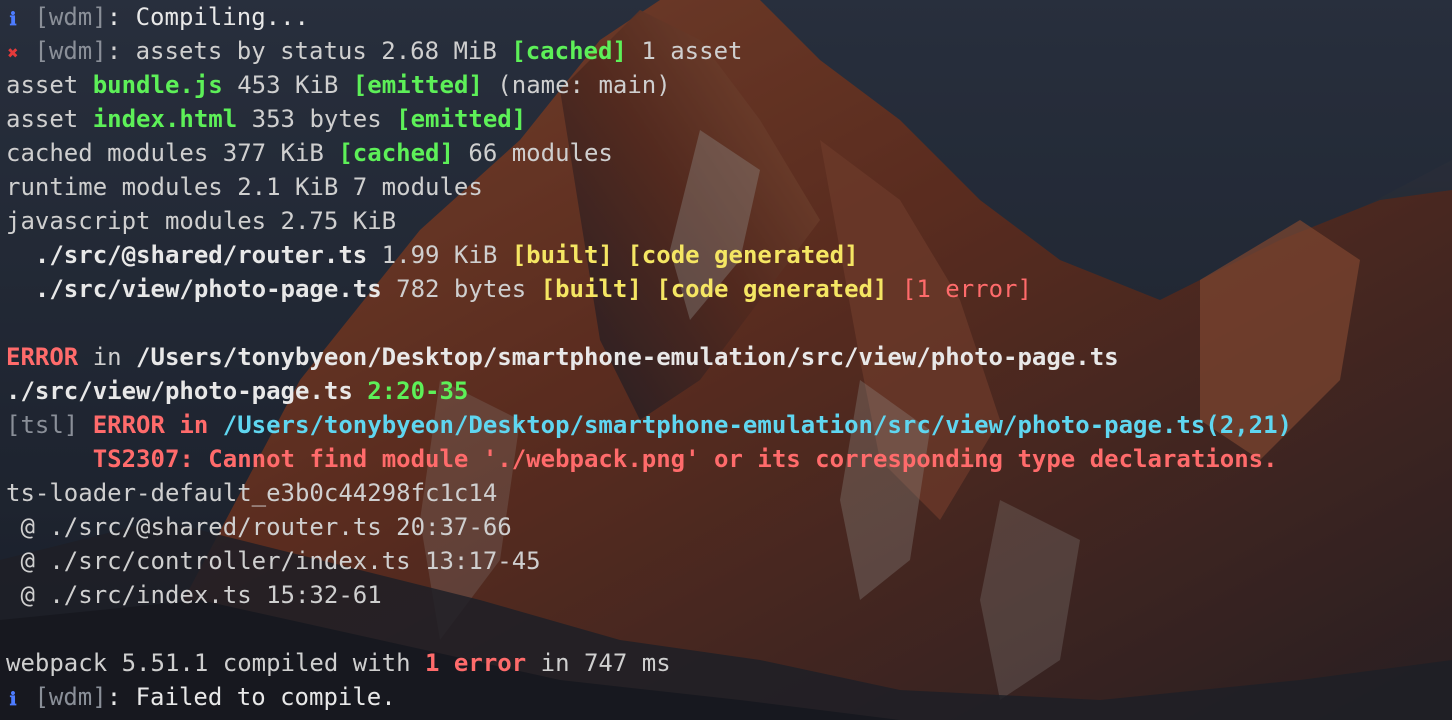  Describe the element at coordinates (476, 663) in the screenshot. I see `error-count: 1 error` at that location.